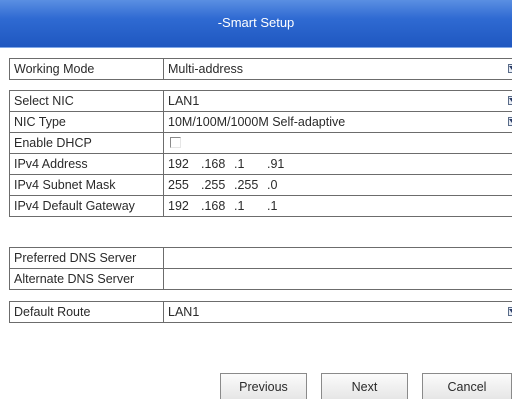  What do you see at coordinates (338, 185) in the screenshot?
I see `subnet-mask-field: 255.255.255.0` at bounding box center [338, 185].